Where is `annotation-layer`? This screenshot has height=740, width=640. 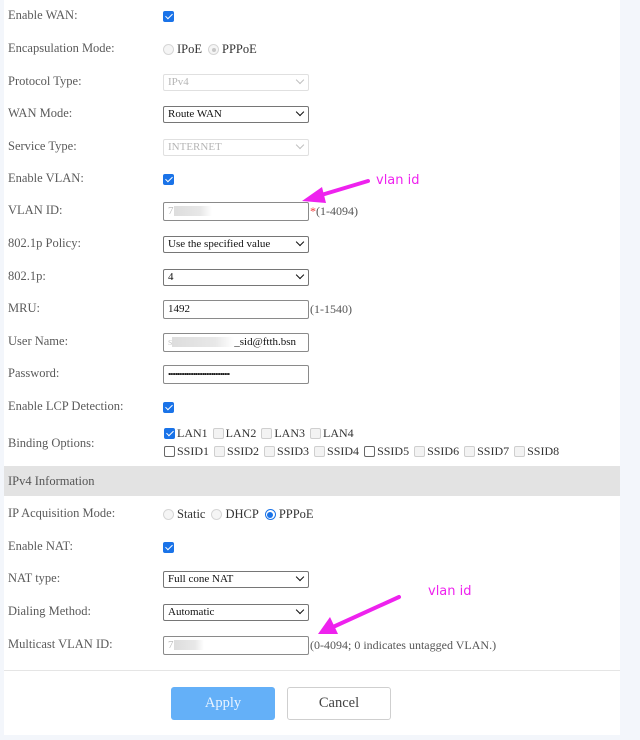
annotation-layer is located at coordinates (351, 406).